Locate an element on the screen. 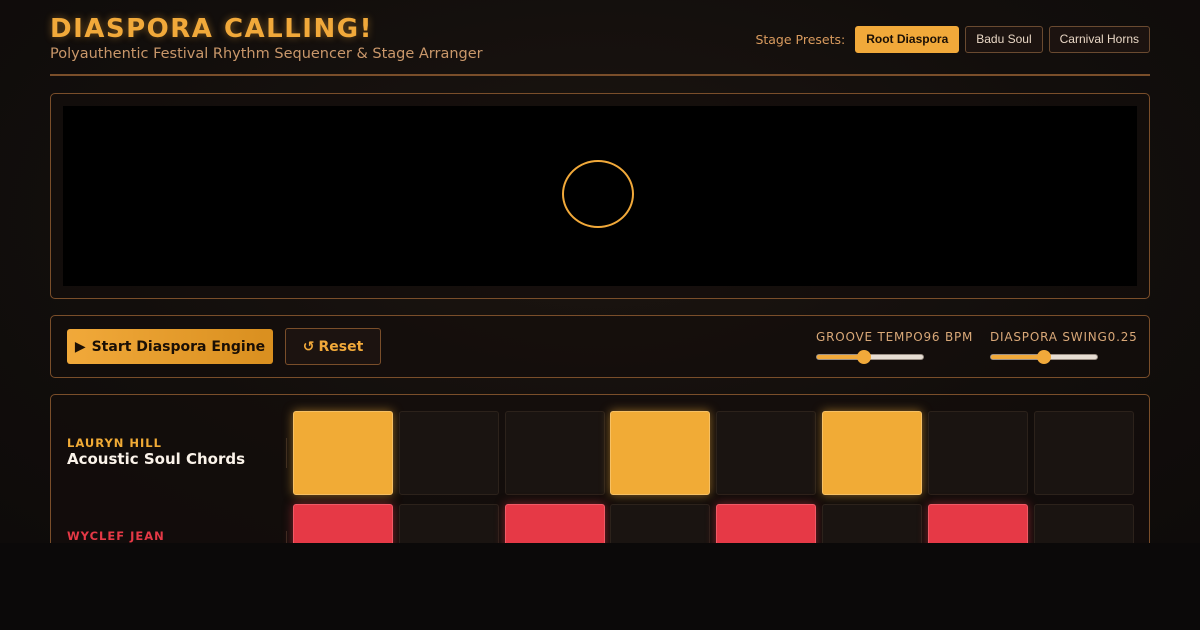 This screenshot has width=1200, height=630. reset-label: Reset is located at coordinates (341, 346).